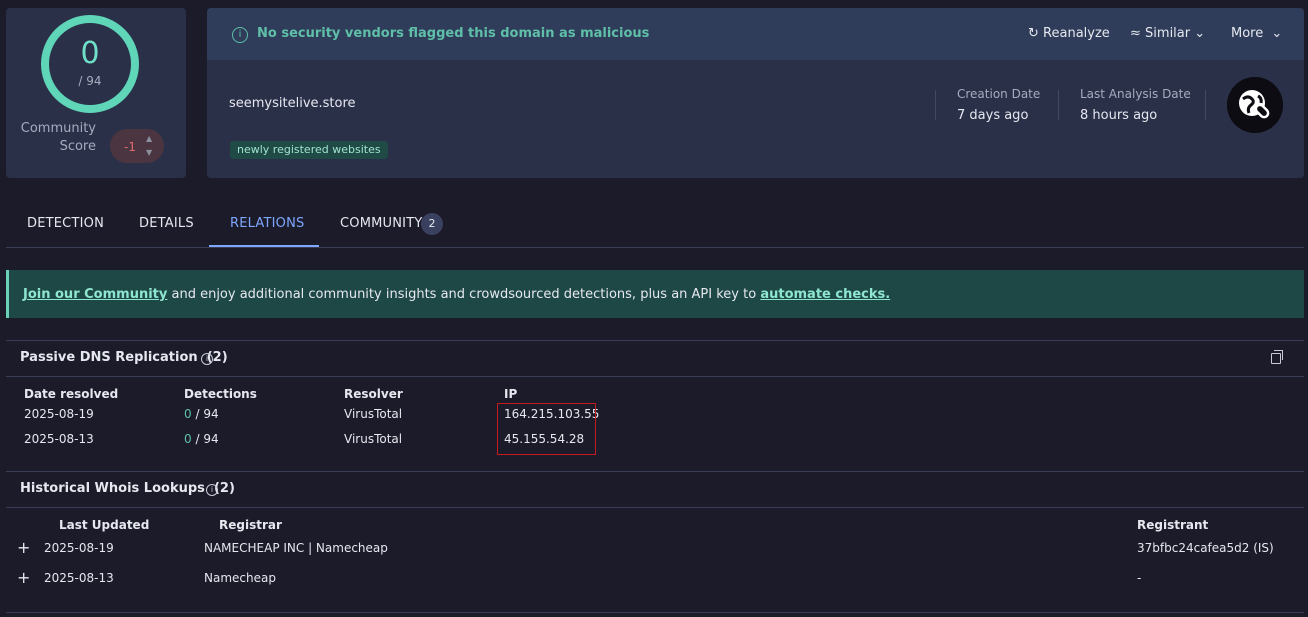 This screenshot has height=617, width=1308. What do you see at coordinates (79, 548) in the screenshot?
I see `whois-date: 2025-08-19` at bounding box center [79, 548].